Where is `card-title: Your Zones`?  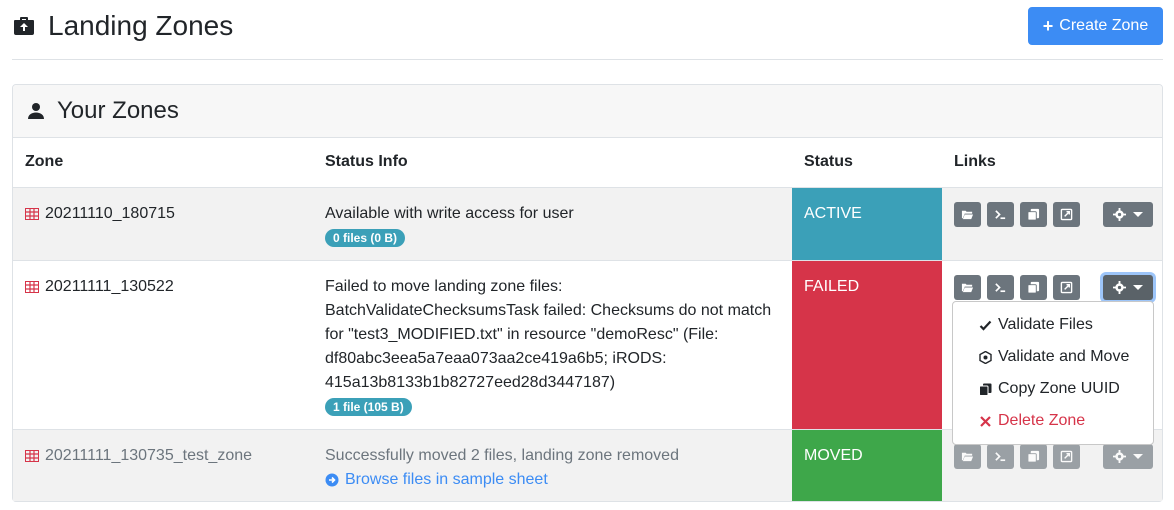
card-title: Your Zones is located at coordinates (118, 110).